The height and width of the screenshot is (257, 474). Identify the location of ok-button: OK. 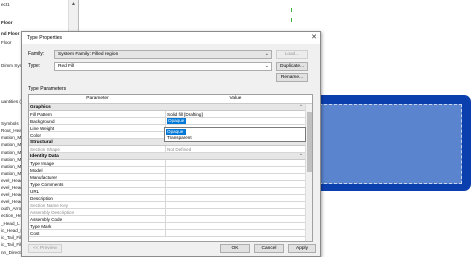
(235, 248).